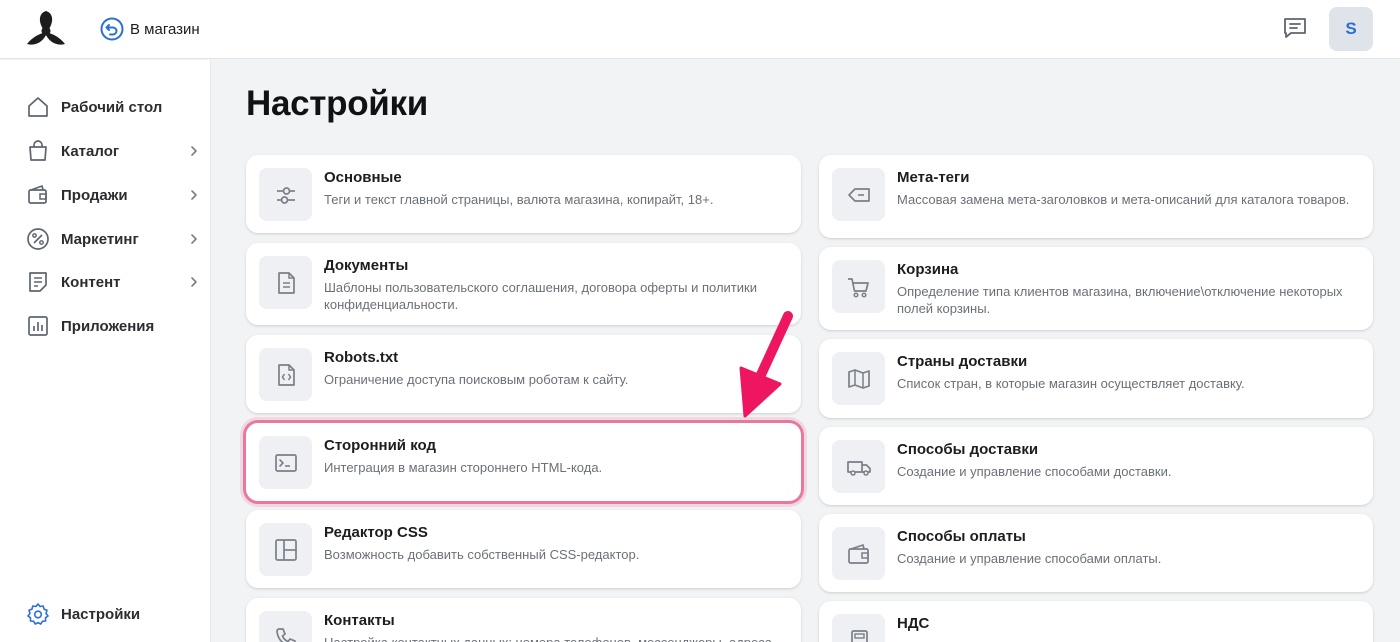 Image resolution: width=1400 pixels, height=642 pixels. I want to click on settings-card-vat: НДС, so click(1096, 621).